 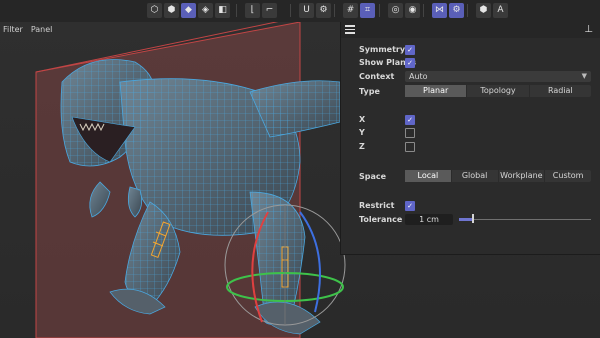 What do you see at coordinates (350, 10) in the screenshot?
I see `workplane-icon: #` at bounding box center [350, 10].